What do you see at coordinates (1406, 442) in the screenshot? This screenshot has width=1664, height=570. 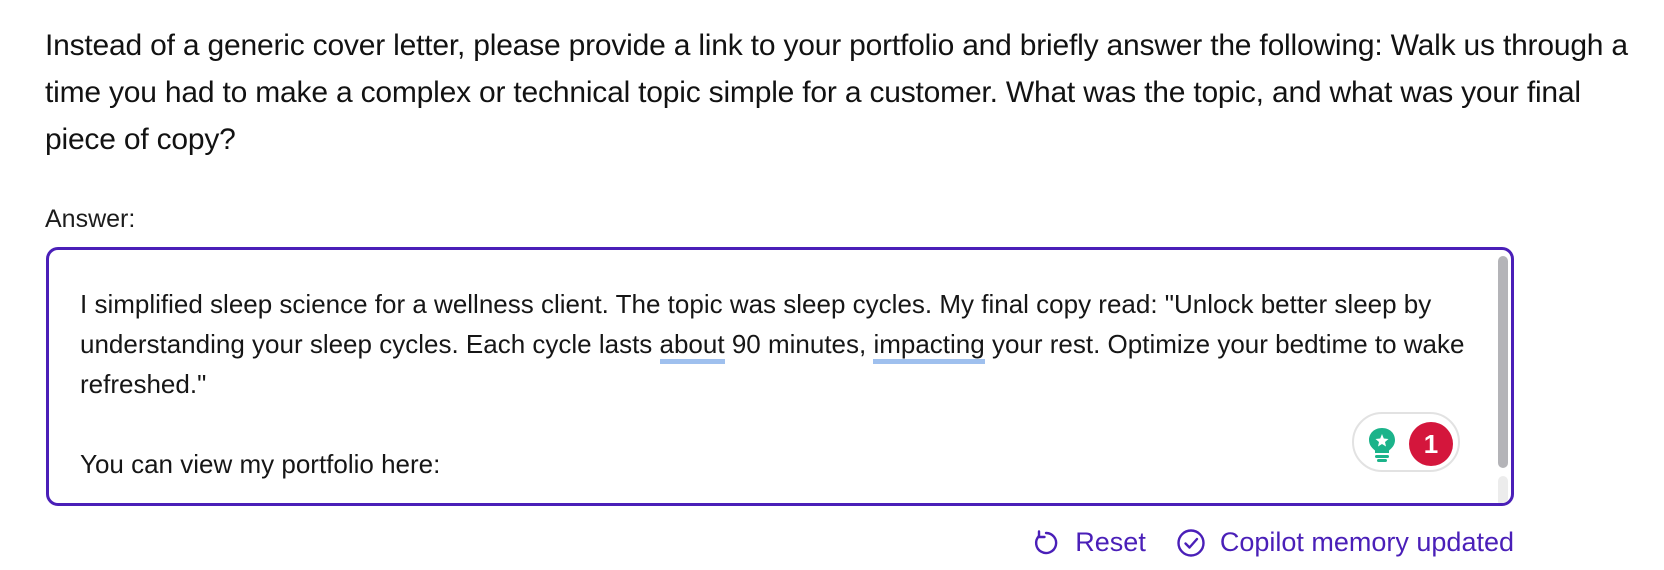 I see `grammar-assistant-widget: 1` at bounding box center [1406, 442].